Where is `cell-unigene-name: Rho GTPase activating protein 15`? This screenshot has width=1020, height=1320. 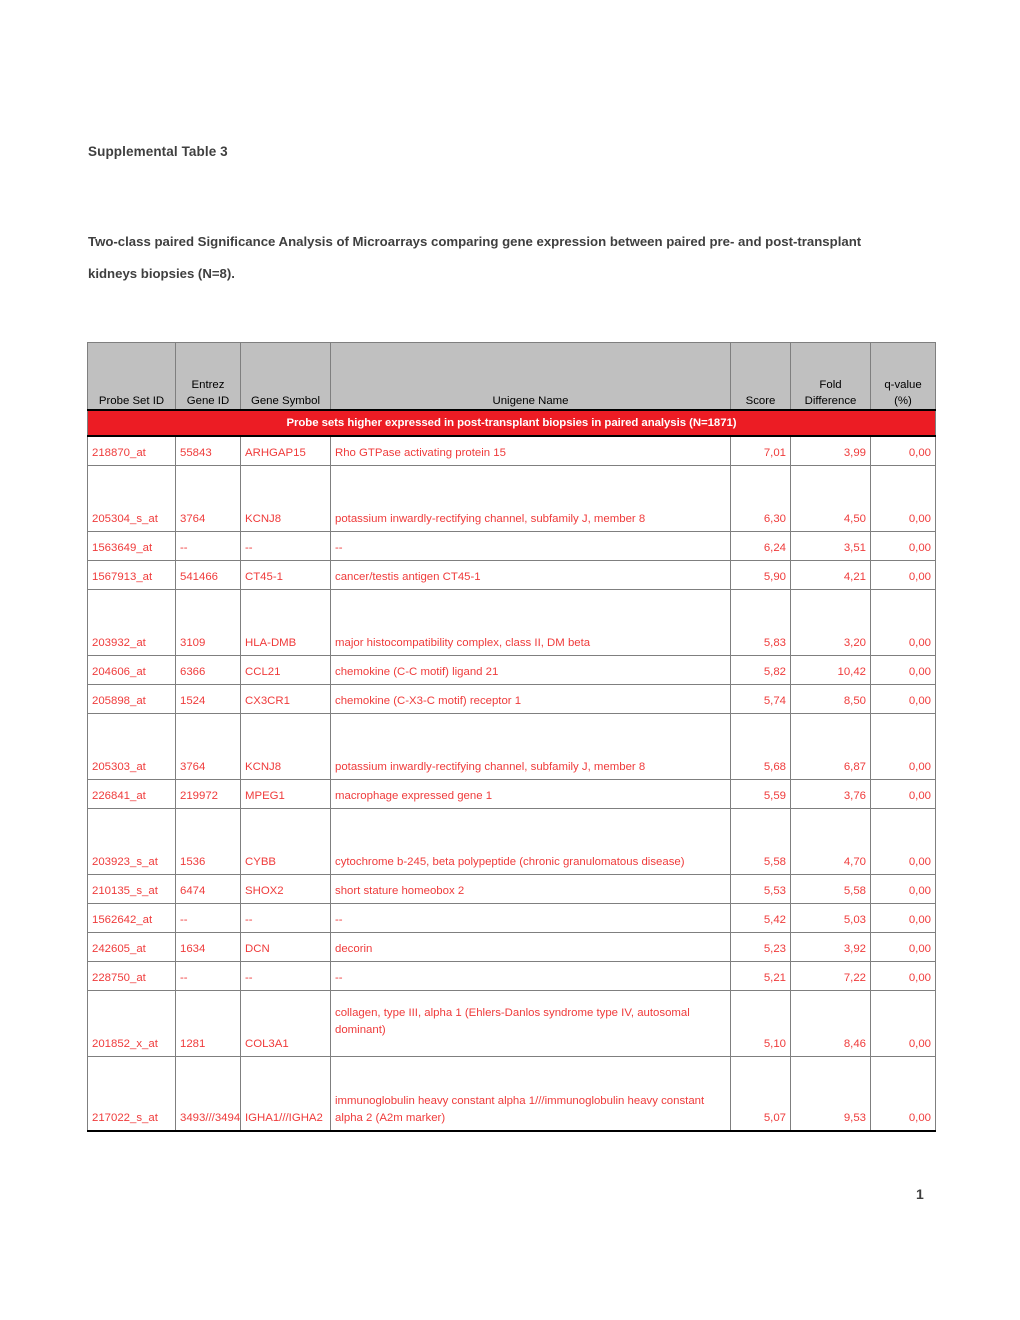
cell-unigene-name: Rho GTPase activating protein 15 is located at coordinates (530, 450).